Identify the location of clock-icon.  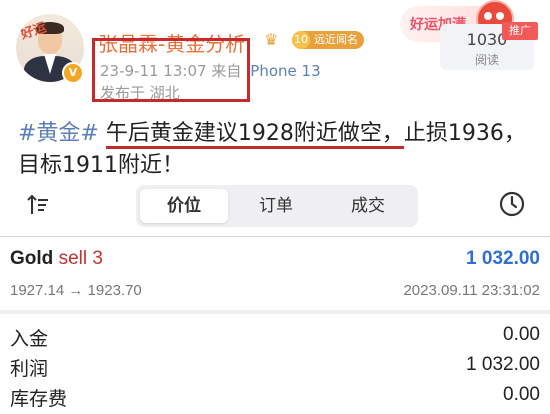
(512, 204).